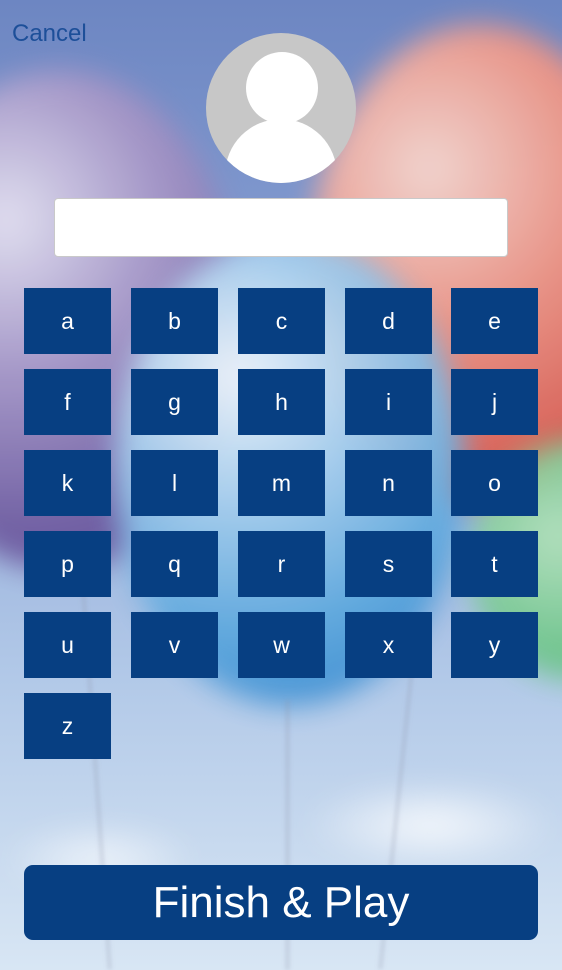 The width and height of the screenshot is (562, 970). Describe the element at coordinates (281, 564) in the screenshot. I see `key-r: r` at that location.